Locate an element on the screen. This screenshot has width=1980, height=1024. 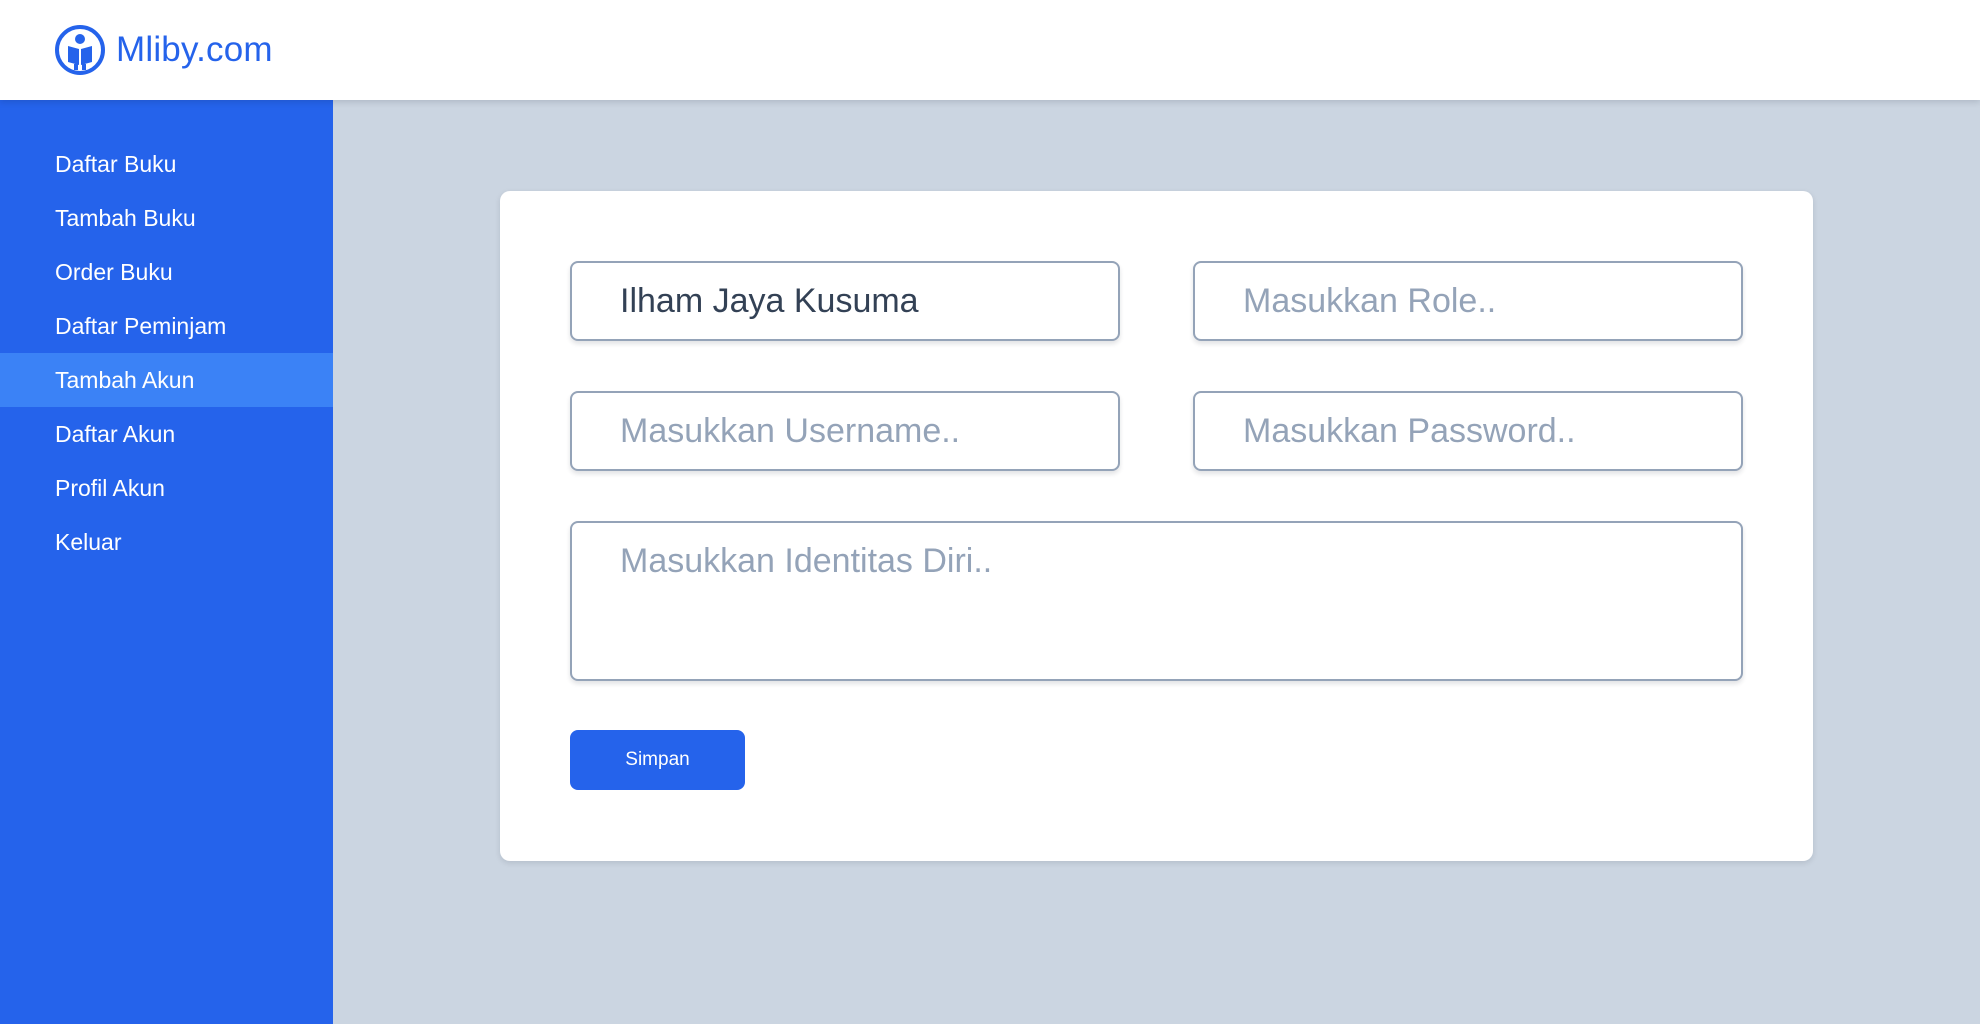
password-input is located at coordinates (1468, 431).